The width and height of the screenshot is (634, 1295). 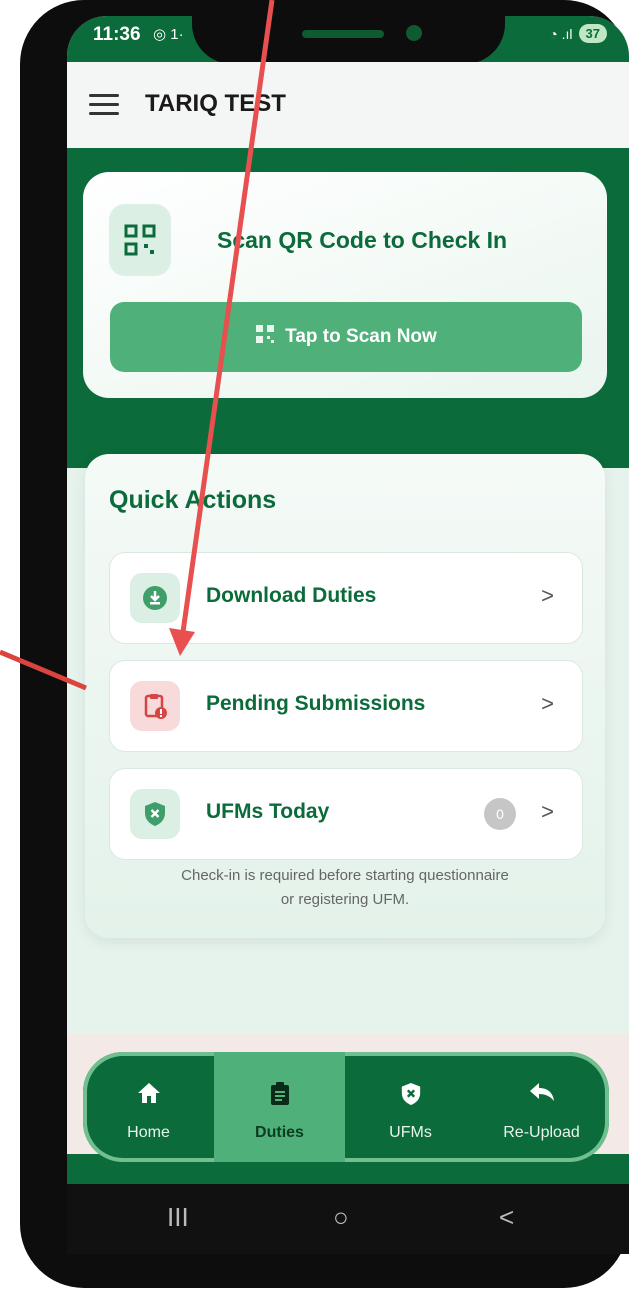 What do you see at coordinates (182, 642) in the screenshot?
I see `annotation-arrow-head` at bounding box center [182, 642].